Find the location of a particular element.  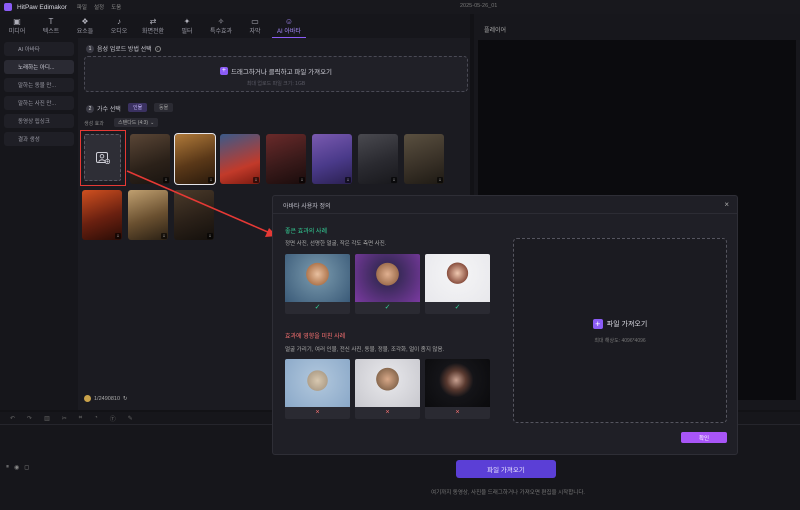

title-bar: HitPaw Edimakor 파일 설정 도움 2025-05-26_01 is located at coordinates (400, 7).